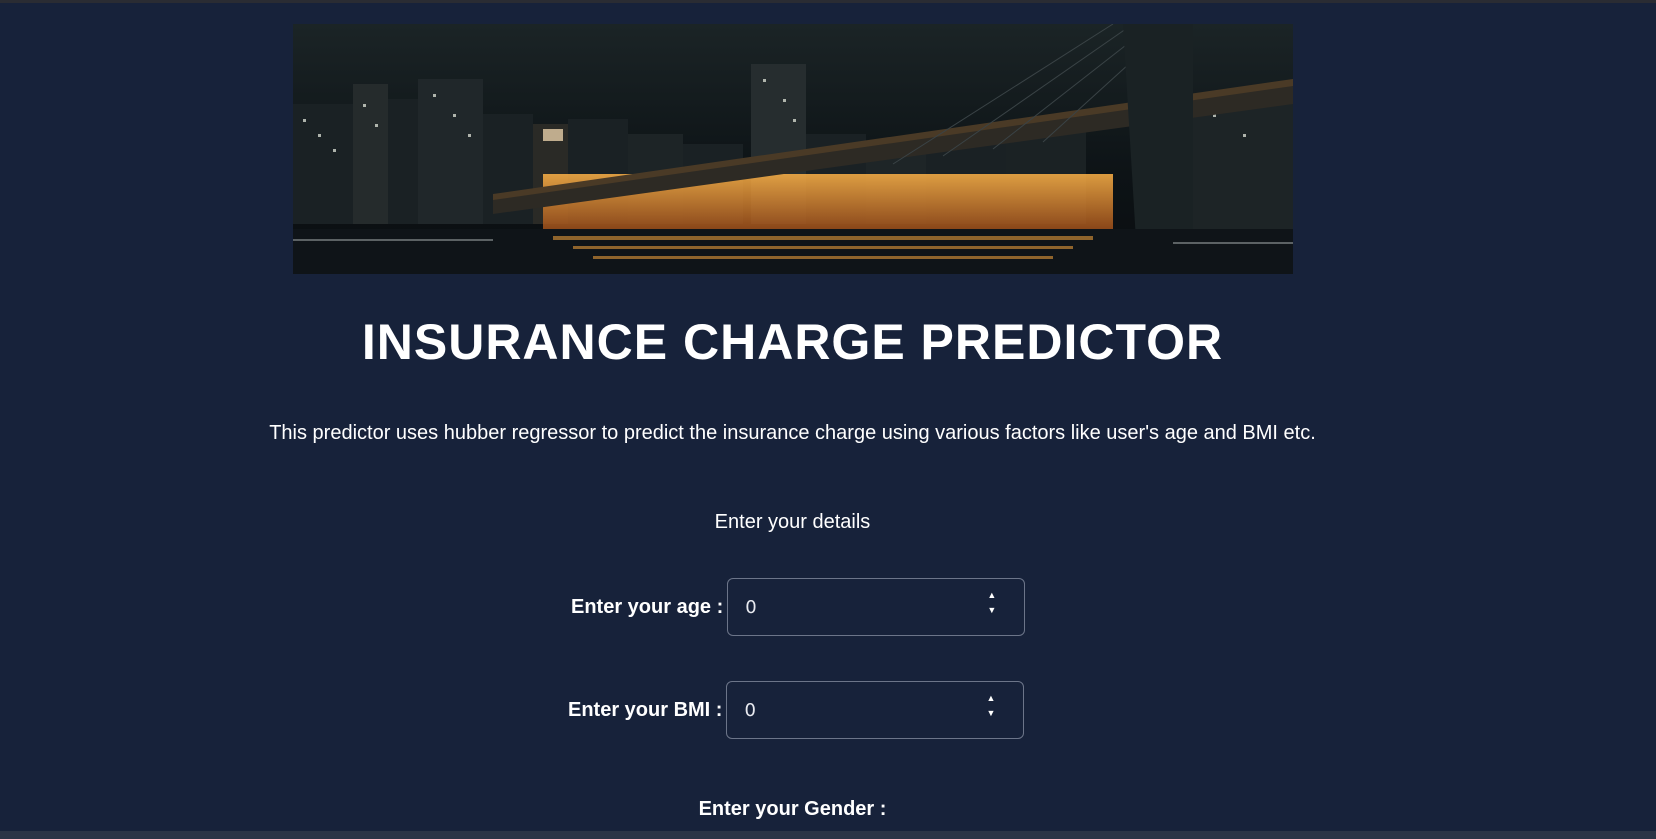 This screenshot has height=839, width=1656. Describe the element at coordinates (645, 709) in the screenshot. I see `bmi-label: Enter your BMI :` at that location.